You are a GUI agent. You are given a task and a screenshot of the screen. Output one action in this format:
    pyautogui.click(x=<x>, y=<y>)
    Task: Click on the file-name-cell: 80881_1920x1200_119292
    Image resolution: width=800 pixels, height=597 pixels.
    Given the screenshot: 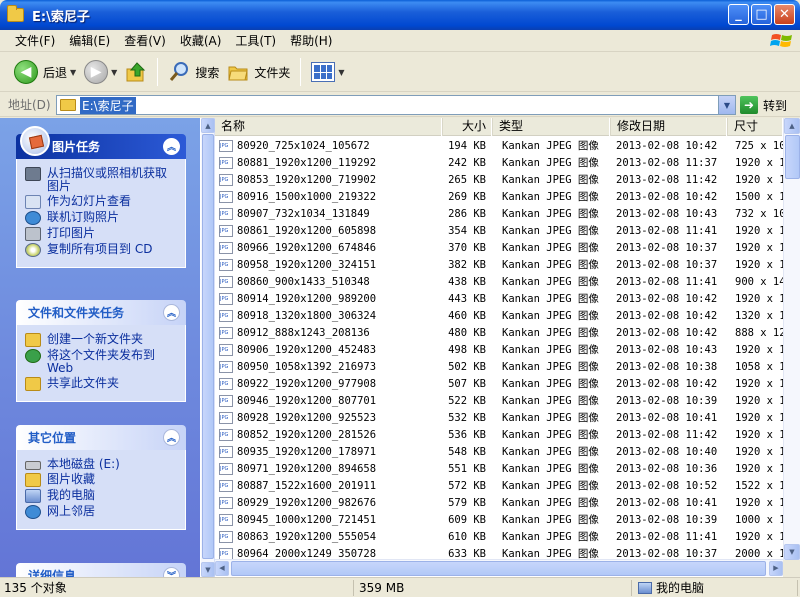 What is the action you would take?
    pyautogui.click(x=327, y=162)
    